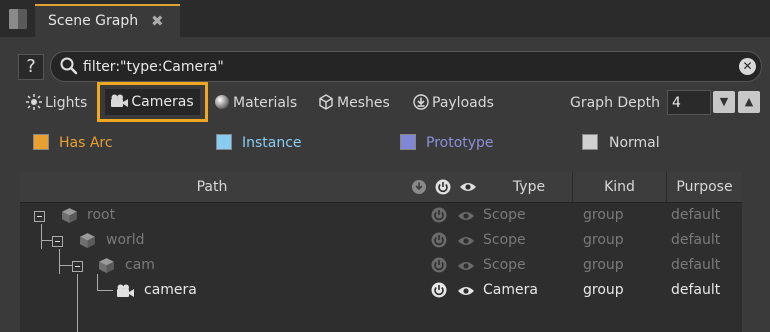  I want to click on filter-materials-button: Materials, so click(255, 103).